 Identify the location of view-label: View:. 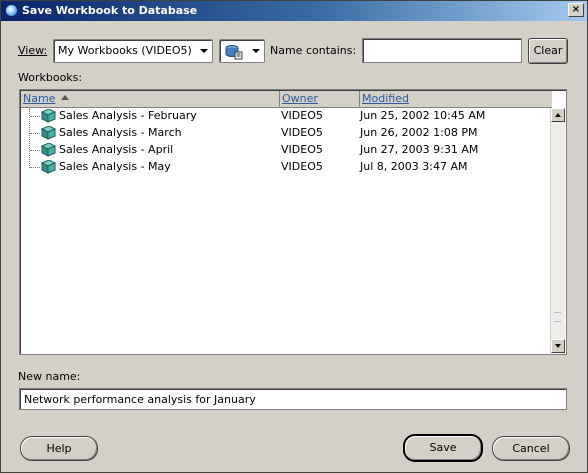
(32, 50).